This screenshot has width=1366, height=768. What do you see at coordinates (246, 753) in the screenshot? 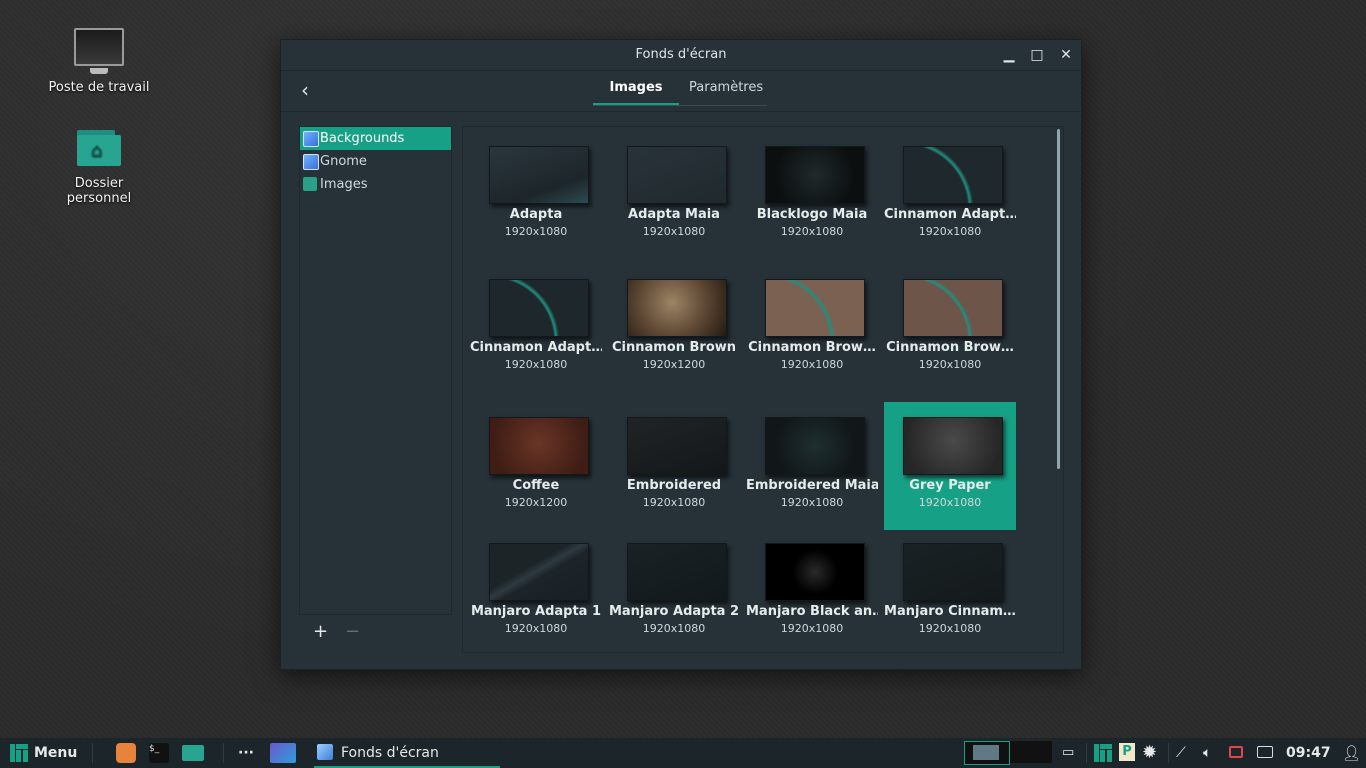
I see `more-launchers-button: ···` at bounding box center [246, 753].